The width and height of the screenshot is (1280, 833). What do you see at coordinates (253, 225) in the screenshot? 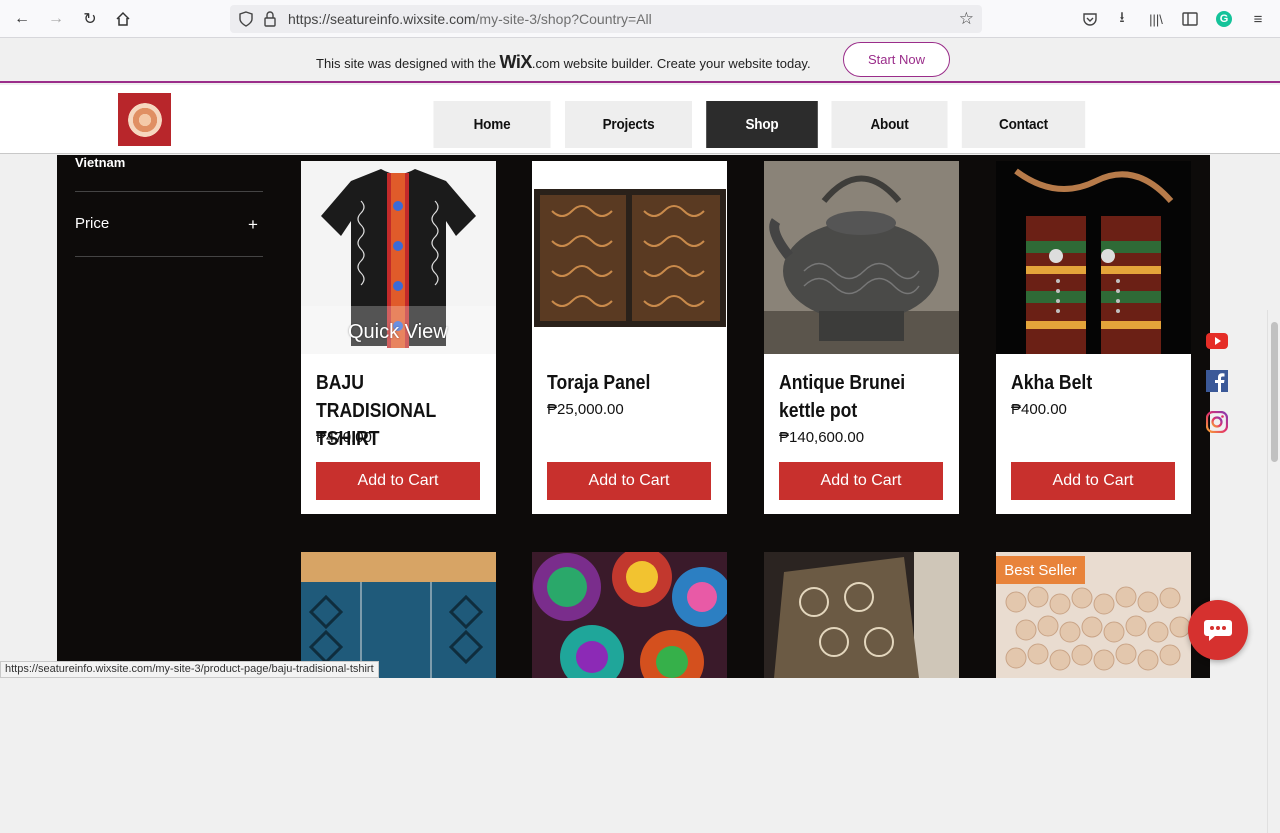
I see `plus-icon: +` at bounding box center [253, 225].